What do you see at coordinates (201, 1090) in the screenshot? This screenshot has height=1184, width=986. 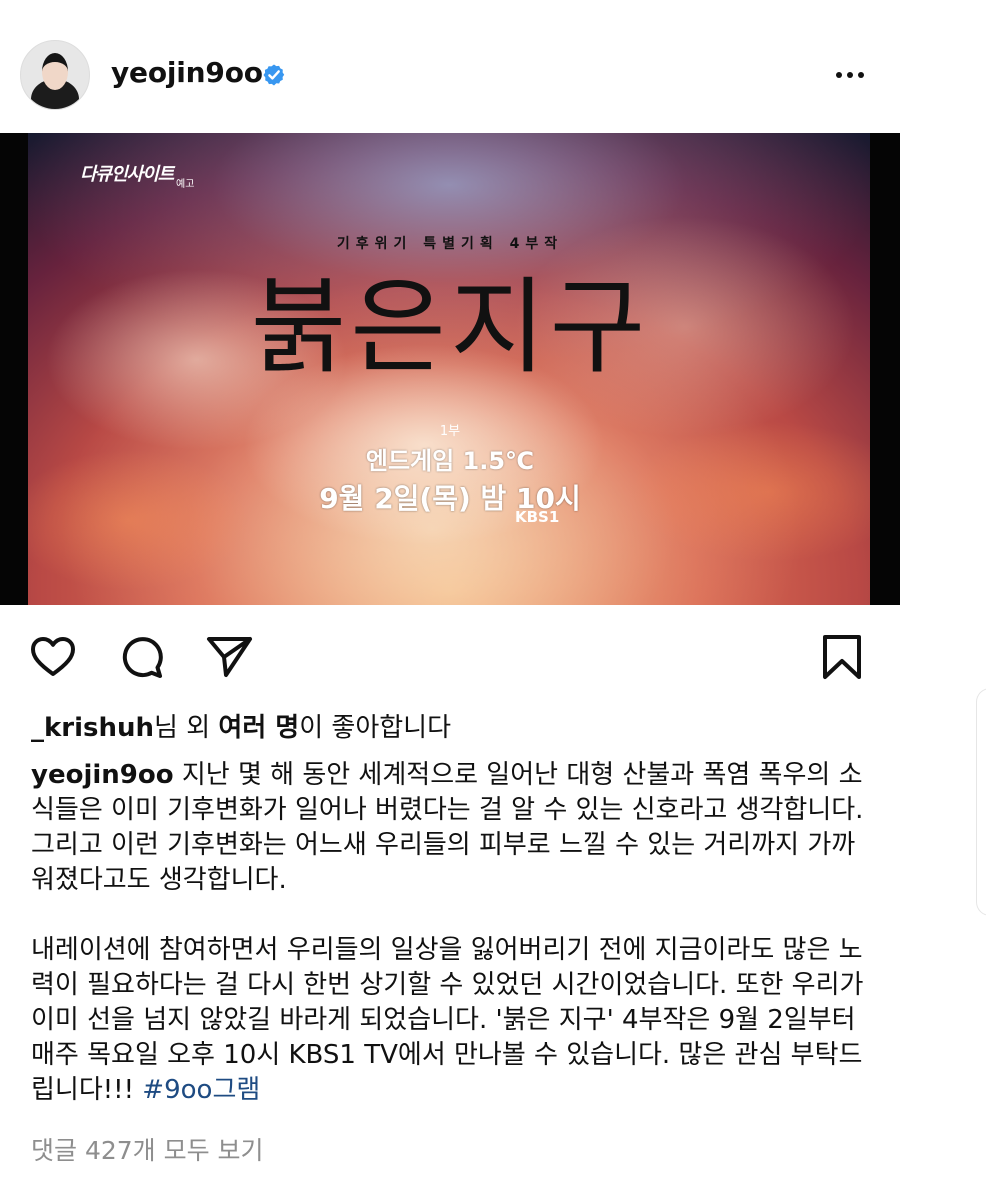 I see `hashtag-link: #9oo그램` at bounding box center [201, 1090].